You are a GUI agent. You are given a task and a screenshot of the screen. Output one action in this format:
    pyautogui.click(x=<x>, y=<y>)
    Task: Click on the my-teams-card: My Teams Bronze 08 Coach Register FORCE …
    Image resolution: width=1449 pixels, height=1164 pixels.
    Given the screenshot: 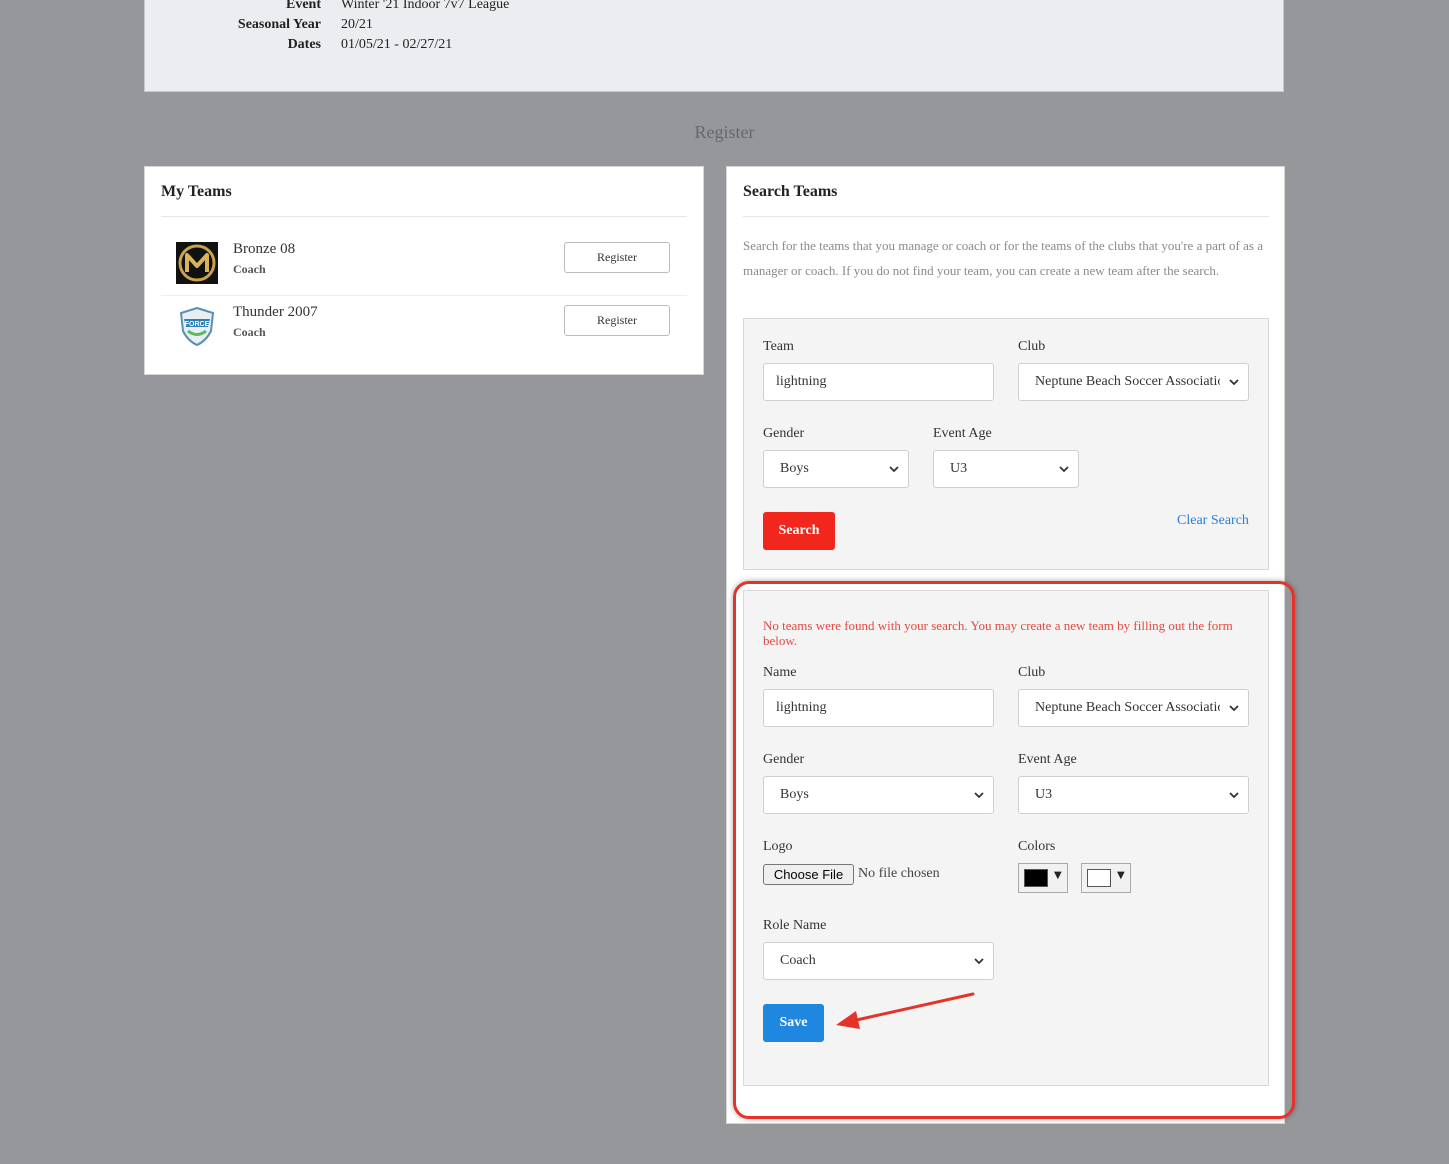 What is the action you would take?
    pyautogui.click(x=424, y=270)
    